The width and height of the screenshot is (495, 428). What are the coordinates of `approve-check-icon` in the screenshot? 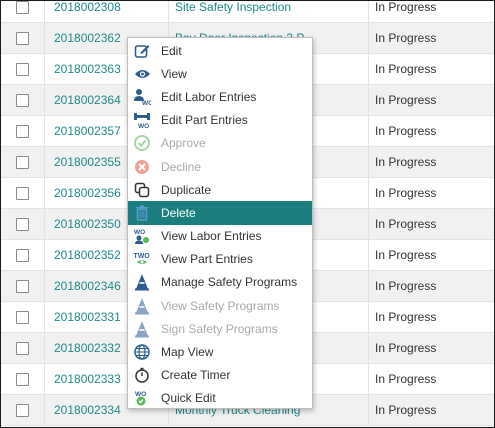 It's located at (142, 143).